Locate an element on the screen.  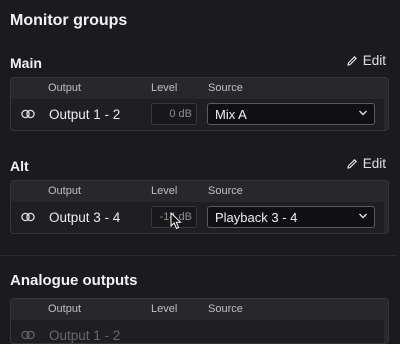
table-row: Output 3 - 4 -14 dB Playback 3 - 4 is located at coordinates (199, 217).